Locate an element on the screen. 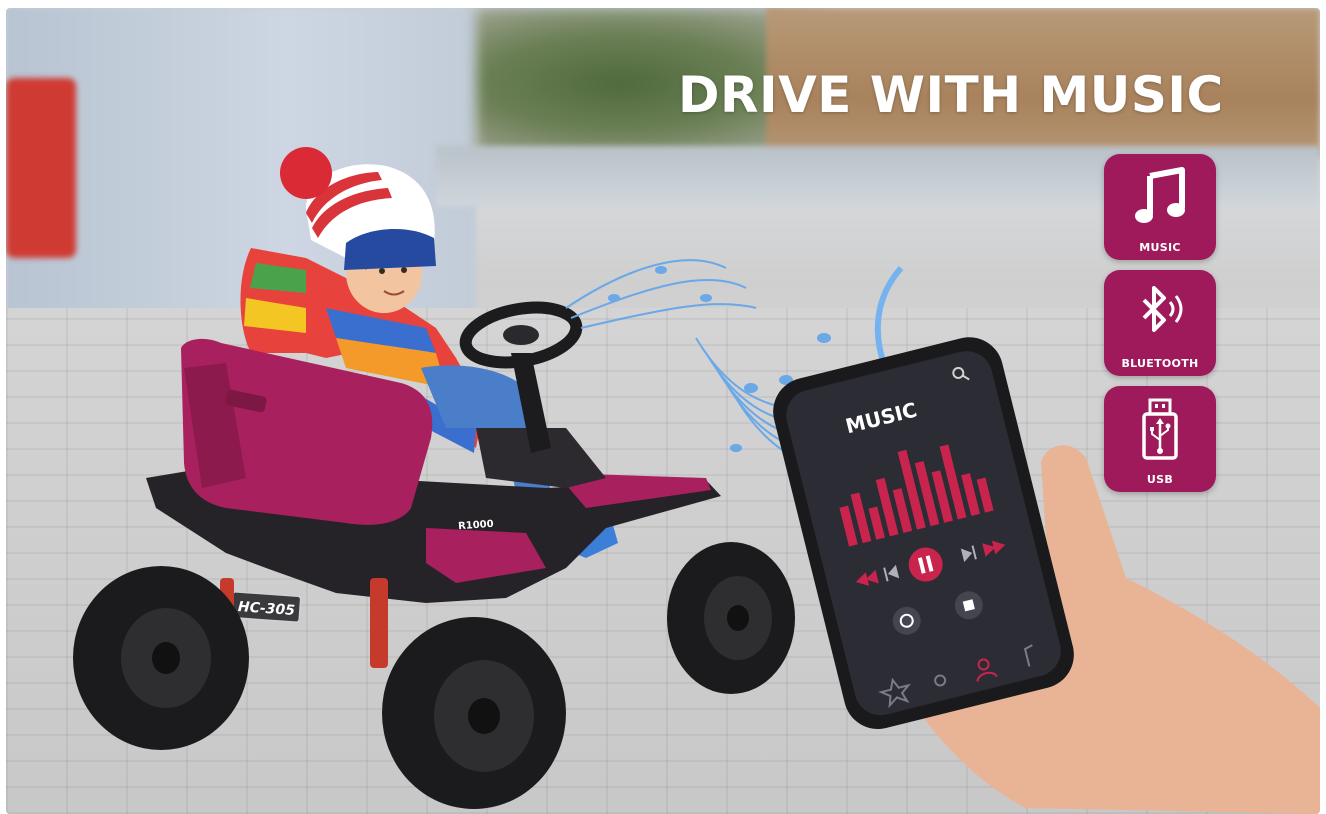 The width and height of the screenshot is (1326, 814). rear-left-wheel is located at coordinates (161, 658).